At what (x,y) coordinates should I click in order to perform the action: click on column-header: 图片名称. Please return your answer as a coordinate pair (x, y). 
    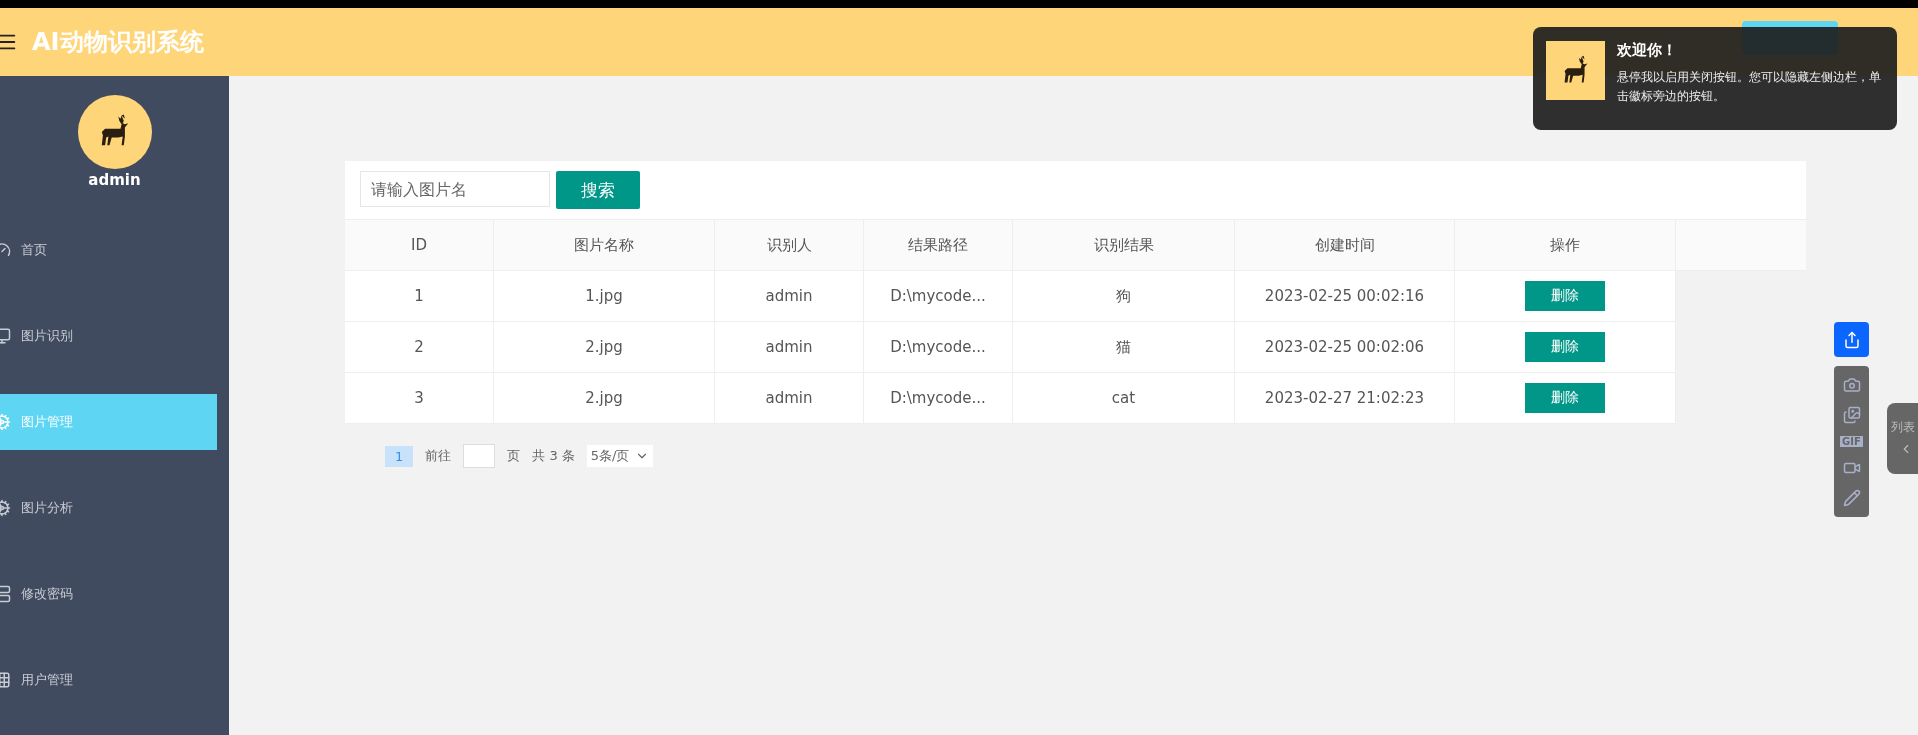
    Looking at the image, I should click on (604, 245).